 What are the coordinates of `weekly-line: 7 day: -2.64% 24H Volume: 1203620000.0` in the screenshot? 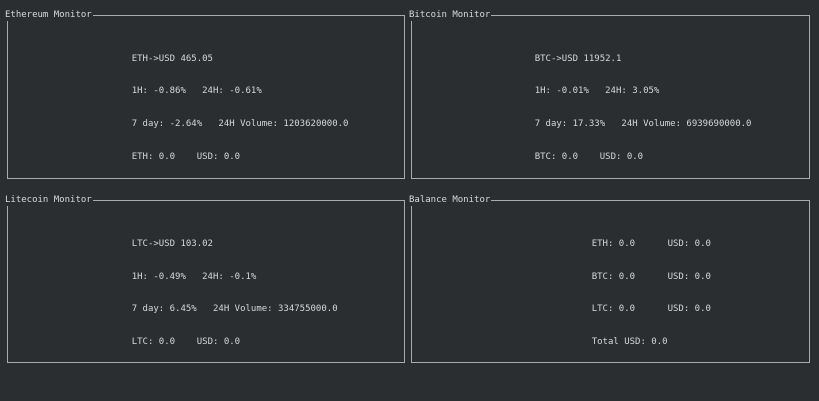 It's located at (229, 124).